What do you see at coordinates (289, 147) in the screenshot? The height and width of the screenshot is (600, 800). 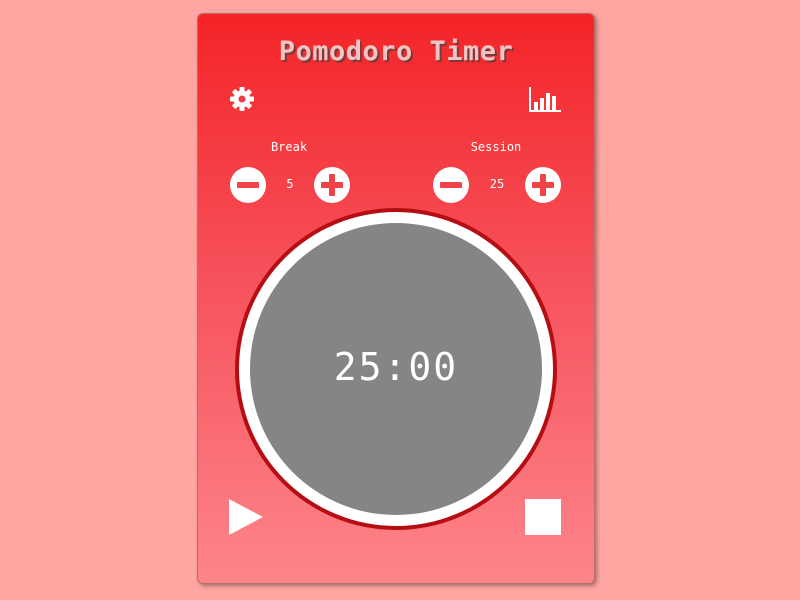 I see `break-label: Break` at bounding box center [289, 147].